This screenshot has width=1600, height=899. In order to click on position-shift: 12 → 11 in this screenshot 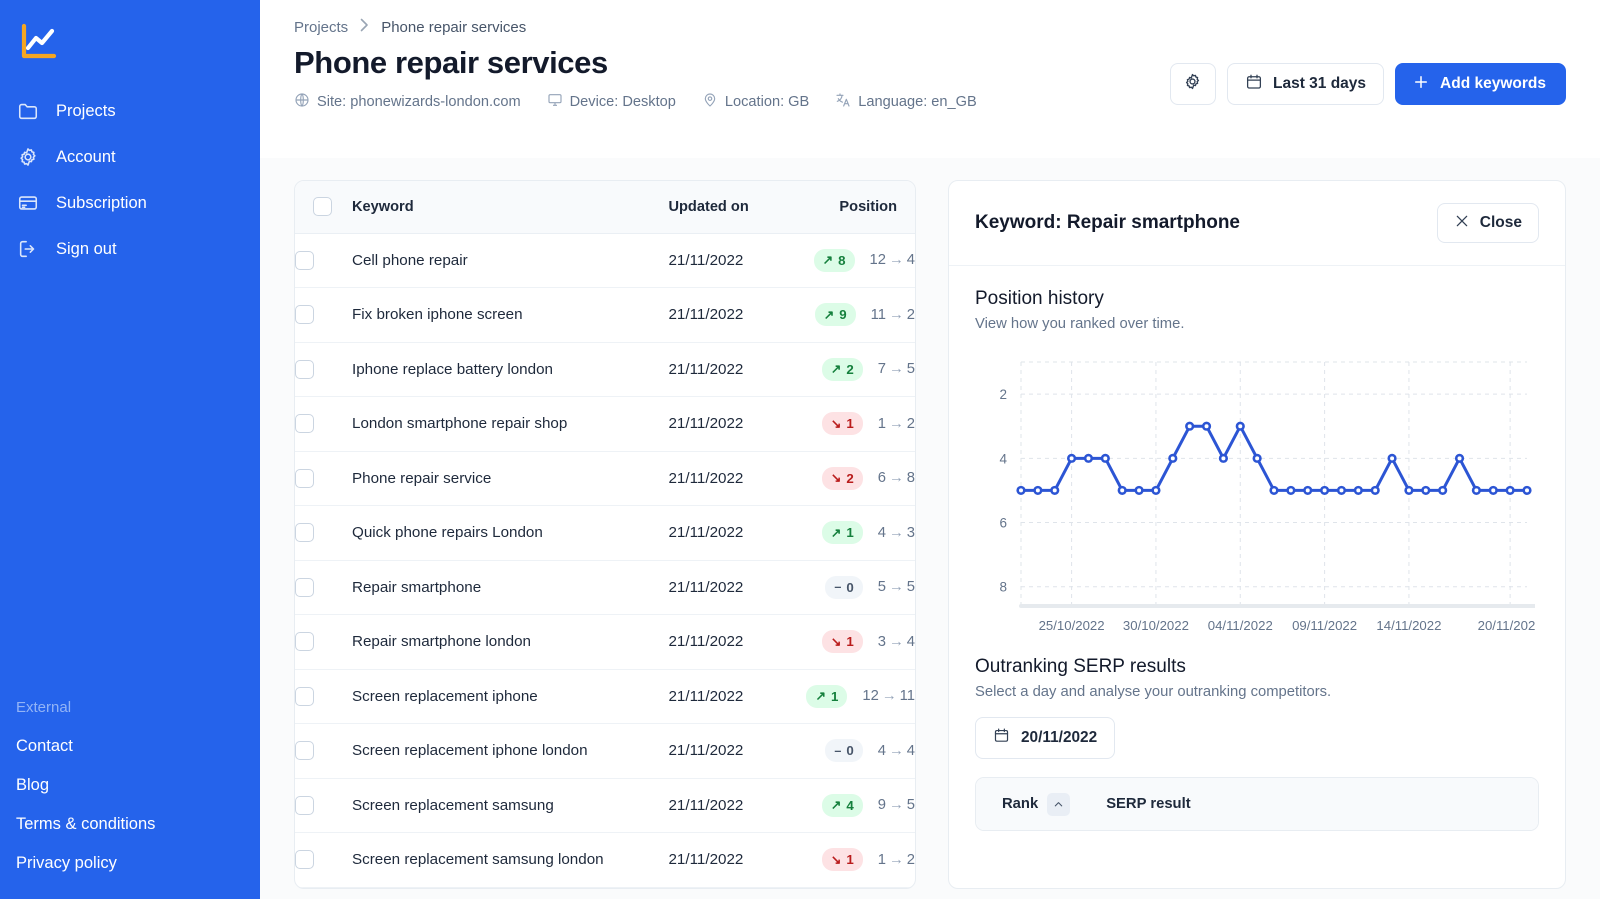, I will do `click(888, 696)`.